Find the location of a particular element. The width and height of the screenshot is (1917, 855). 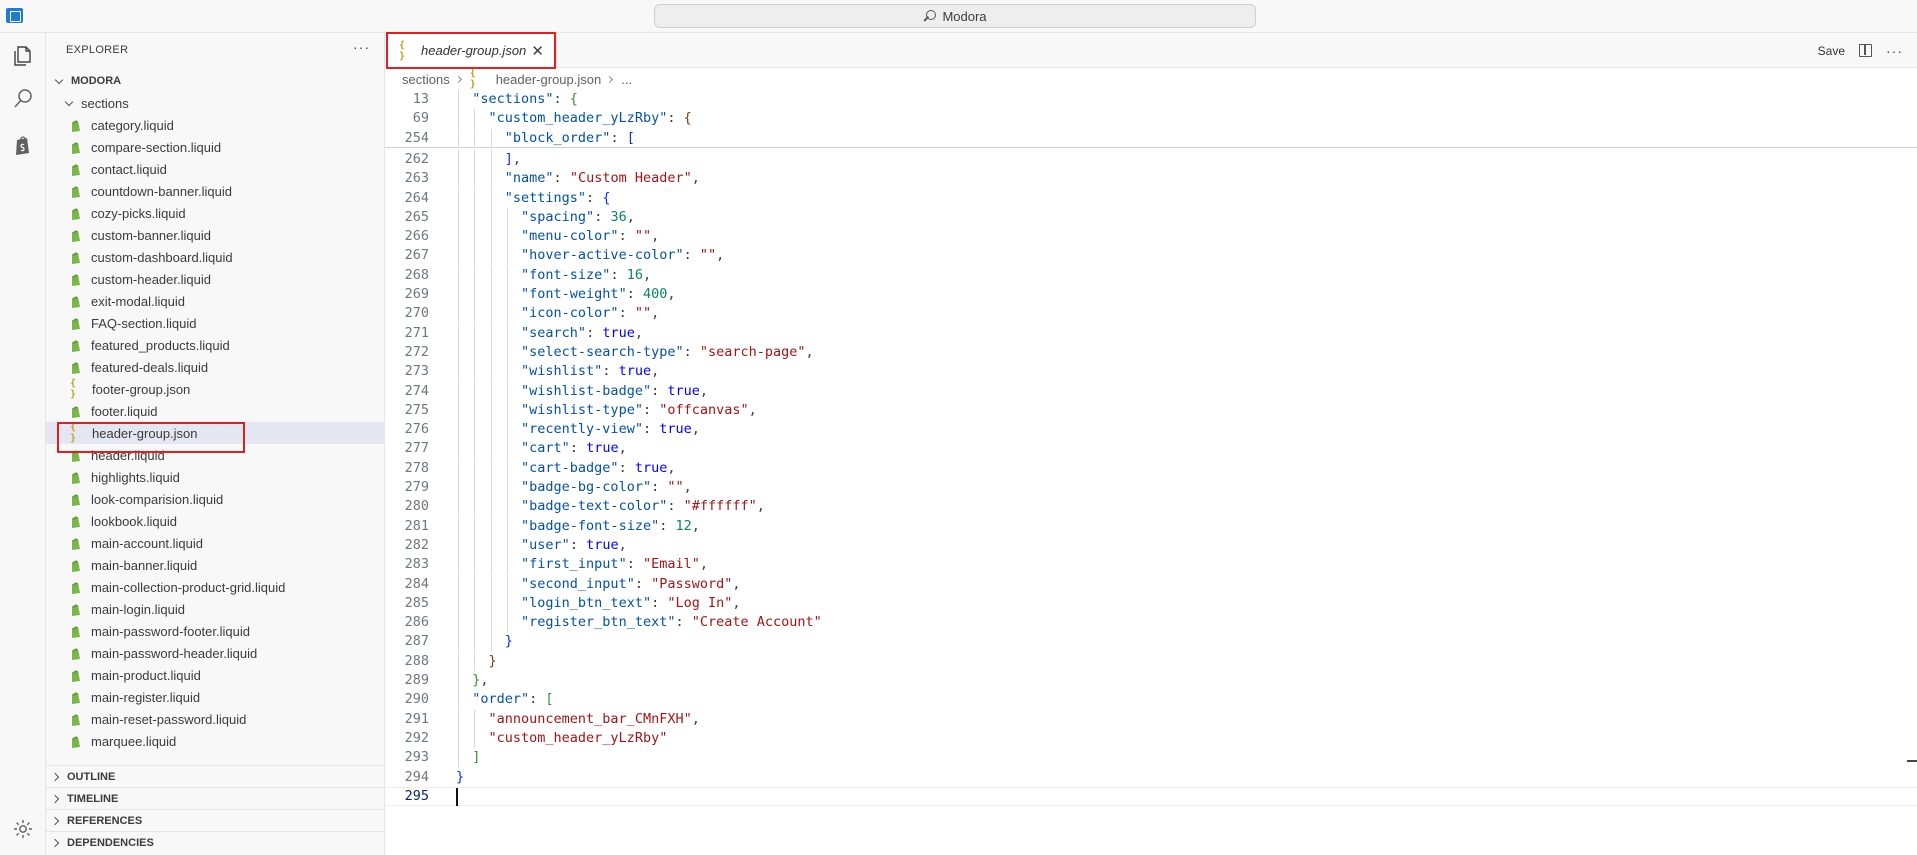

code-line: 289}, is located at coordinates (1151, 680).